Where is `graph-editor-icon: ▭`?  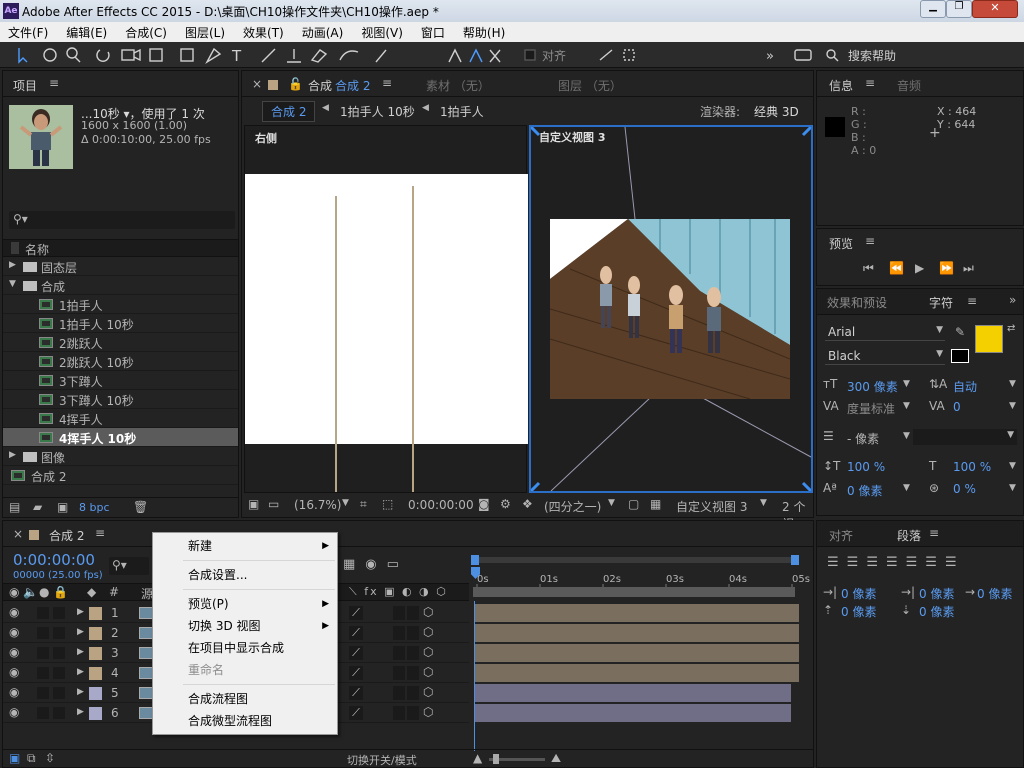
graph-editor-icon: ▭ is located at coordinates (398, 564).